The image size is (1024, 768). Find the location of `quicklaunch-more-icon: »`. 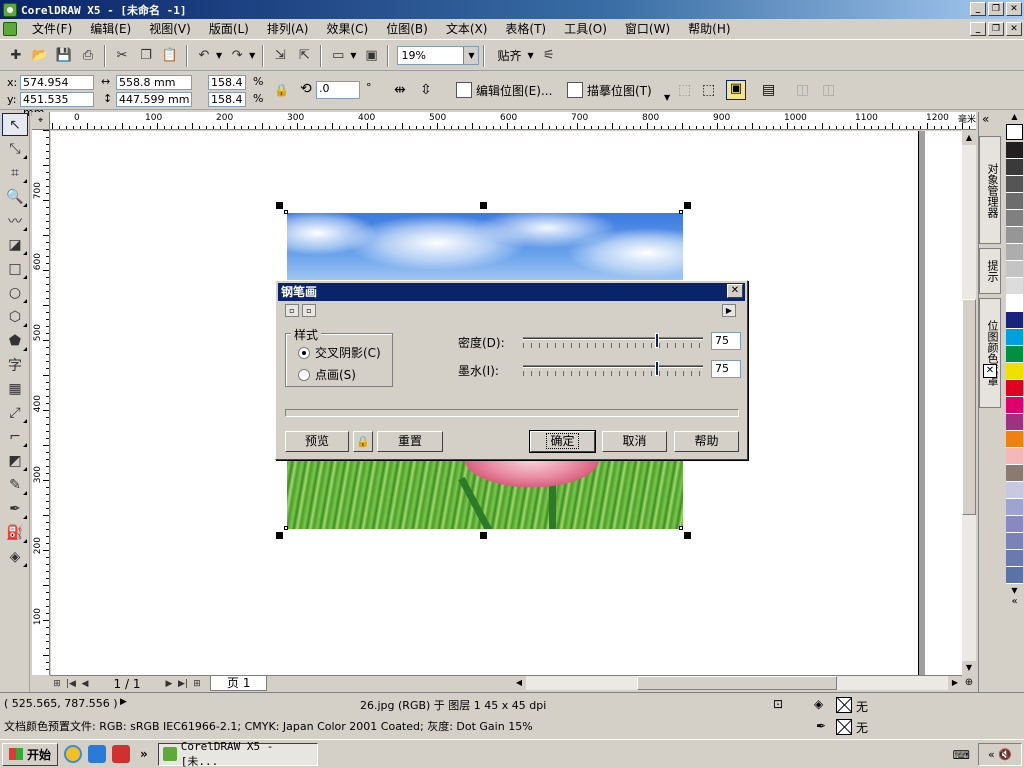

quicklaunch-more-icon: » is located at coordinates (144, 754).